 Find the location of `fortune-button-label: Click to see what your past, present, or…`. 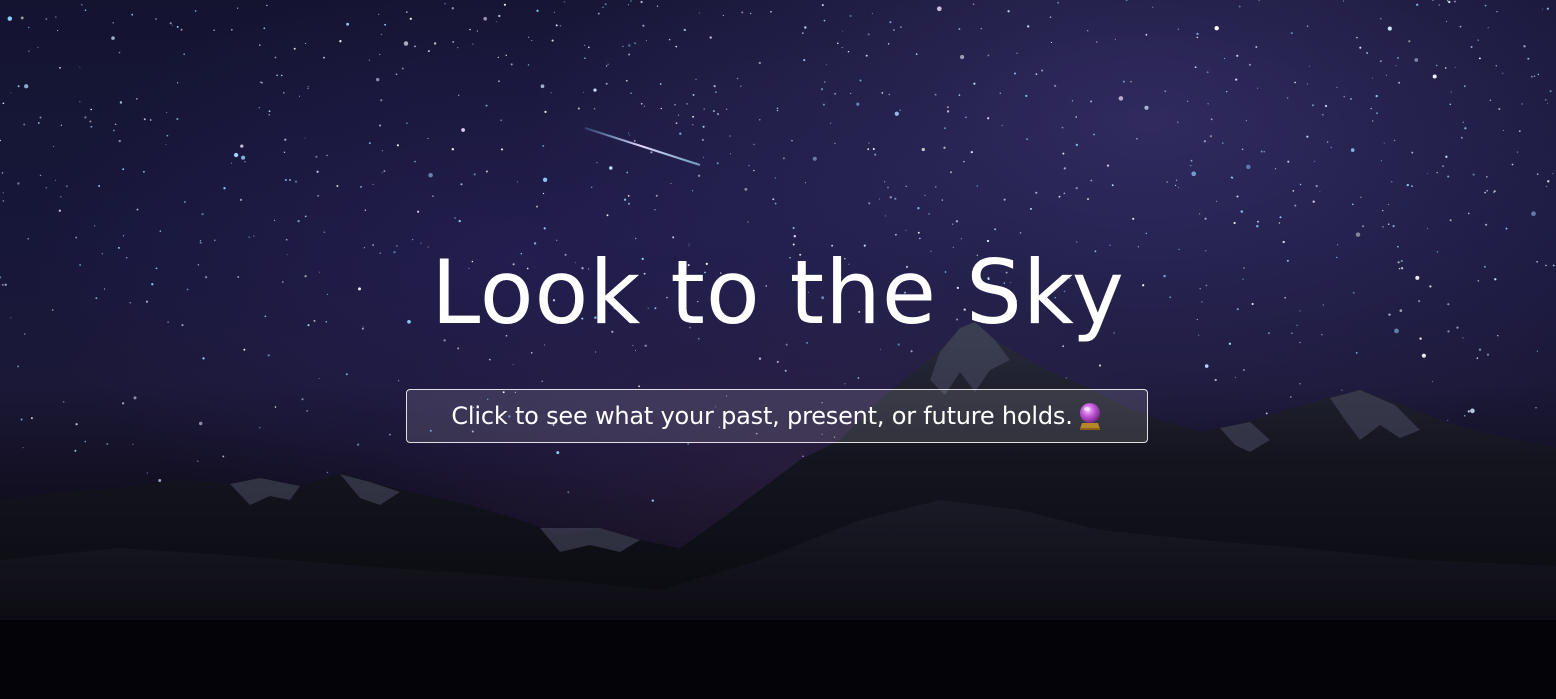

fortune-button-label: Click to see what your past, present, or… is located at coordinates (762, 416).